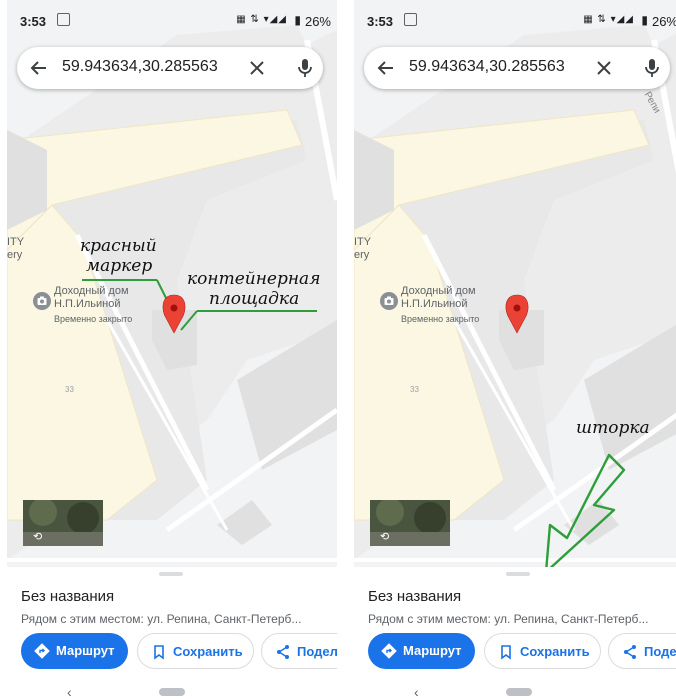  Describe the element at coordinates (254, 299) in the screenshot. I see `annotation-container-line2: площадка` at that location.